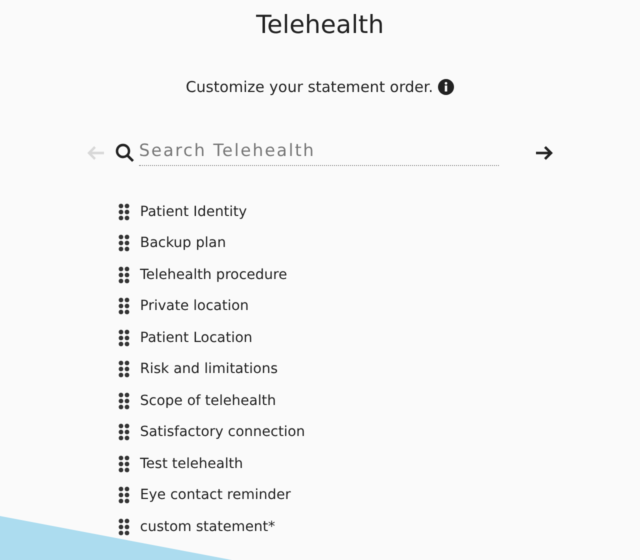 The width and height of the screenshot is (640, 560). What do you see at coordinates (310, 87) in the screenshot?
I see `instruction-text: Customize your statement order.` at bounding box center [310, 87].